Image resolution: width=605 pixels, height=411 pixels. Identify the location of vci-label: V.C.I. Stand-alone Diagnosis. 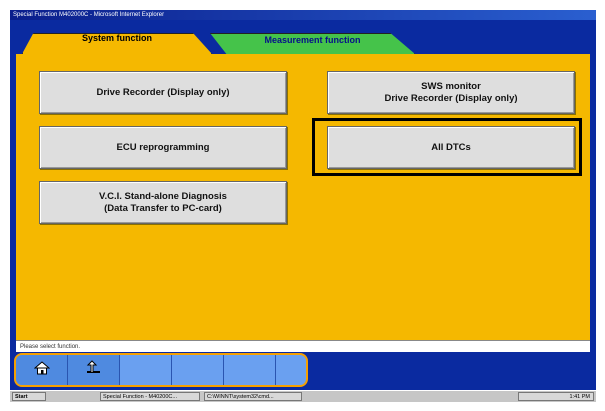
(163, 196).